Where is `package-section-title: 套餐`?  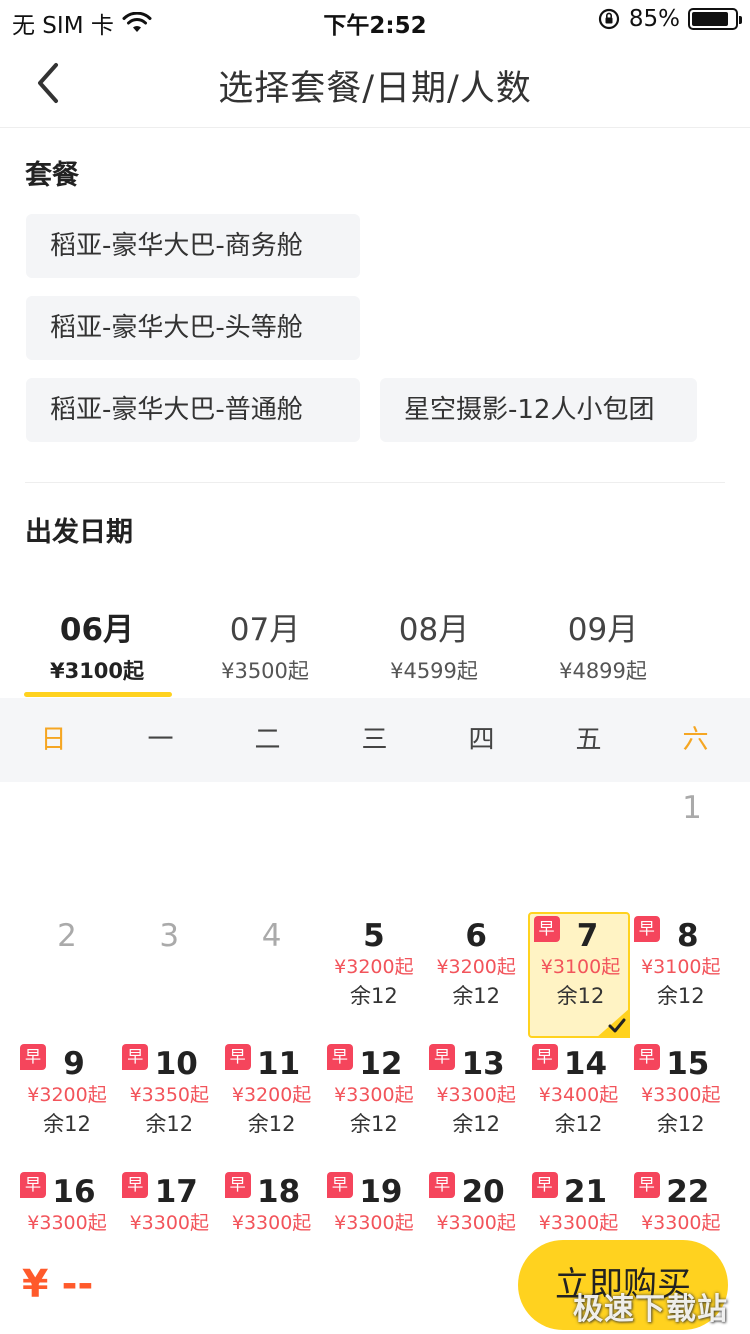 package-section-title: 套餐 is located at coordinates (52, 175).